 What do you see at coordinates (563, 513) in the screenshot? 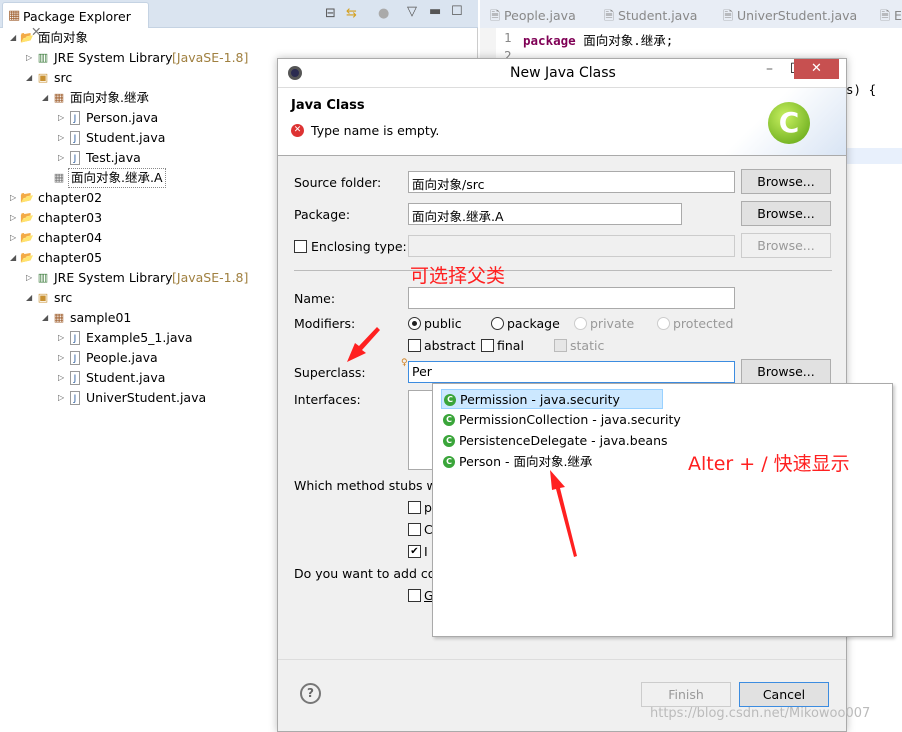
I see `arrow-to-person` at bounding box center [563, 513].